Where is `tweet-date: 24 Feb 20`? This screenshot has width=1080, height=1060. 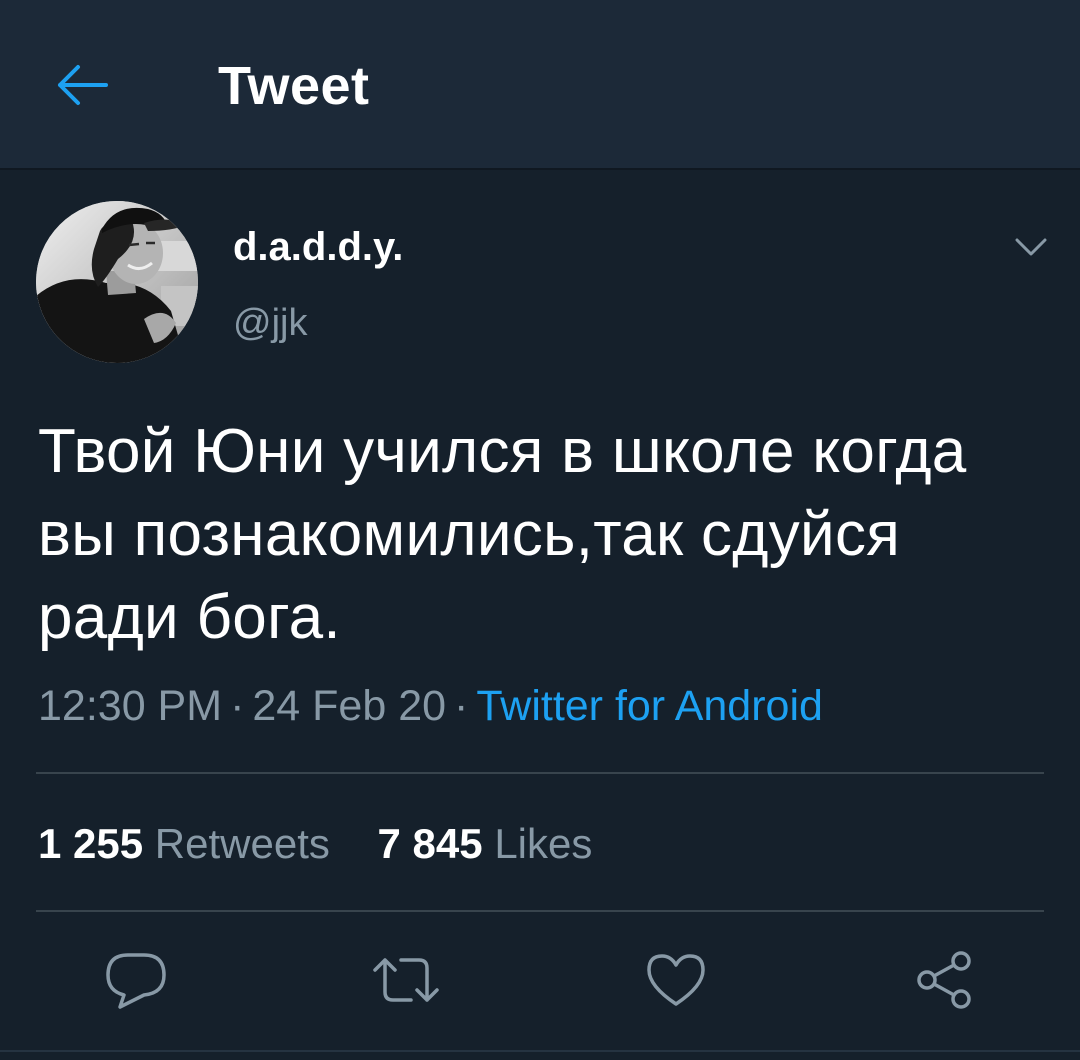 tweet-date: 24 Feb 20 is located at coordinates (349, 706).